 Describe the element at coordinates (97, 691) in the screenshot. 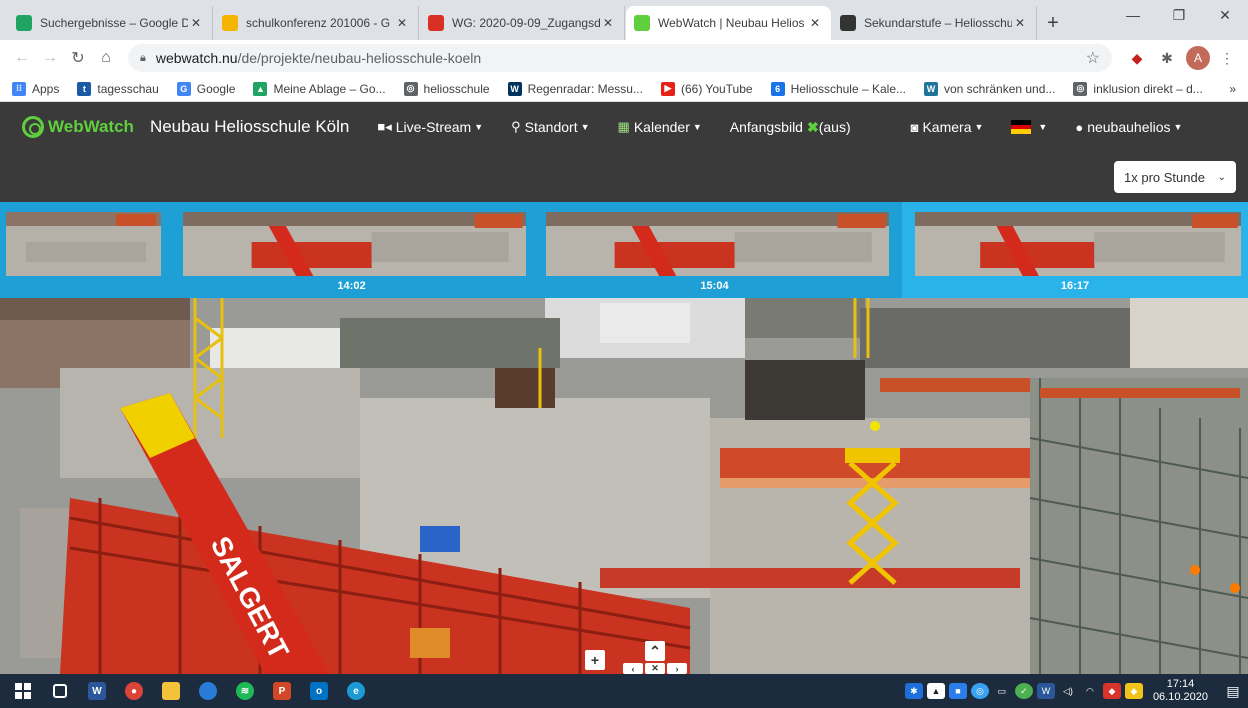

I see `word-icon: W` at that location.